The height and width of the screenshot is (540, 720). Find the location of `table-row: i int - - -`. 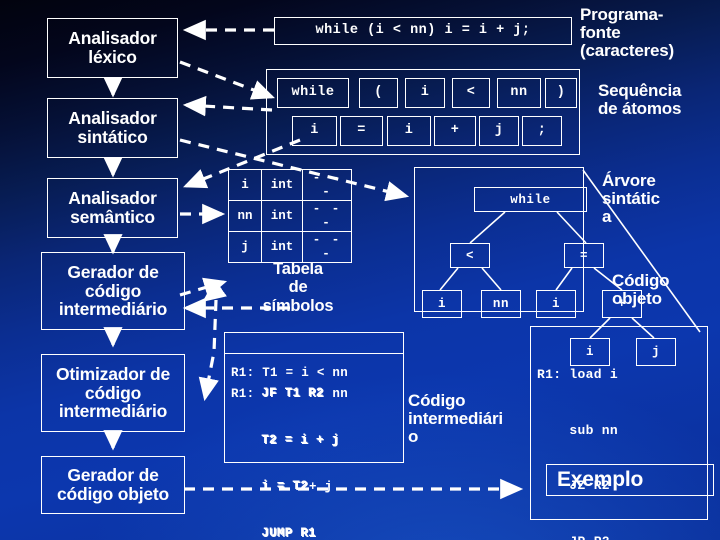

table-row: i int - - - is located at coordinates (290, 185).